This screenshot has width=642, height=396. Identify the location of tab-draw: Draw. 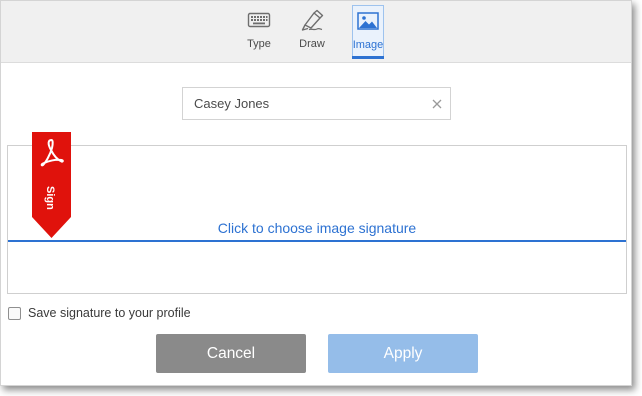
(312, 32).